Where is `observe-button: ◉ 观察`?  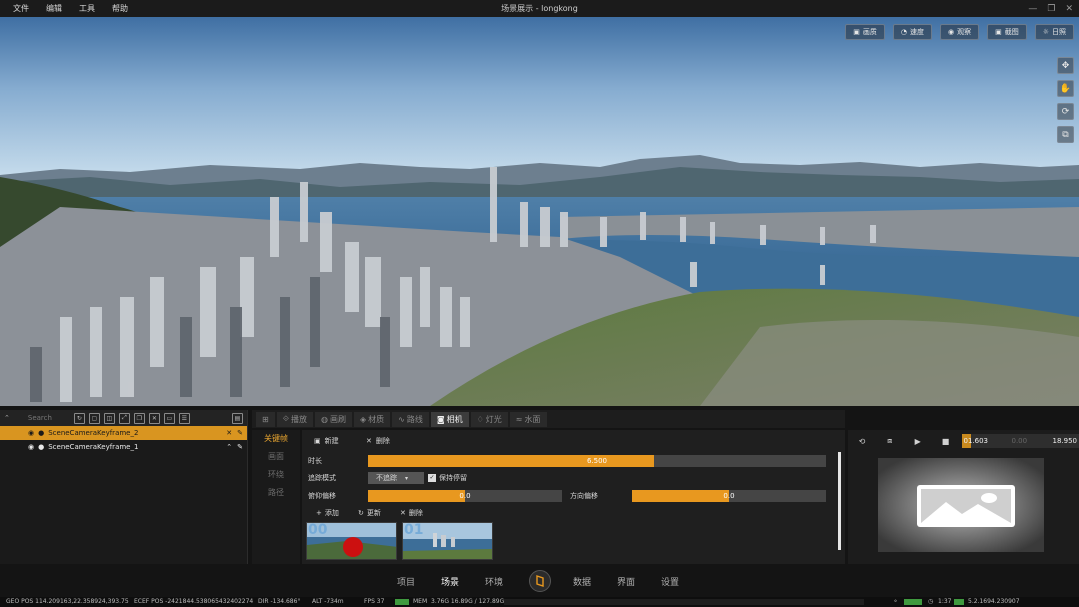
observe-button: ◉ 观察 is located at coordinates (959, 32).